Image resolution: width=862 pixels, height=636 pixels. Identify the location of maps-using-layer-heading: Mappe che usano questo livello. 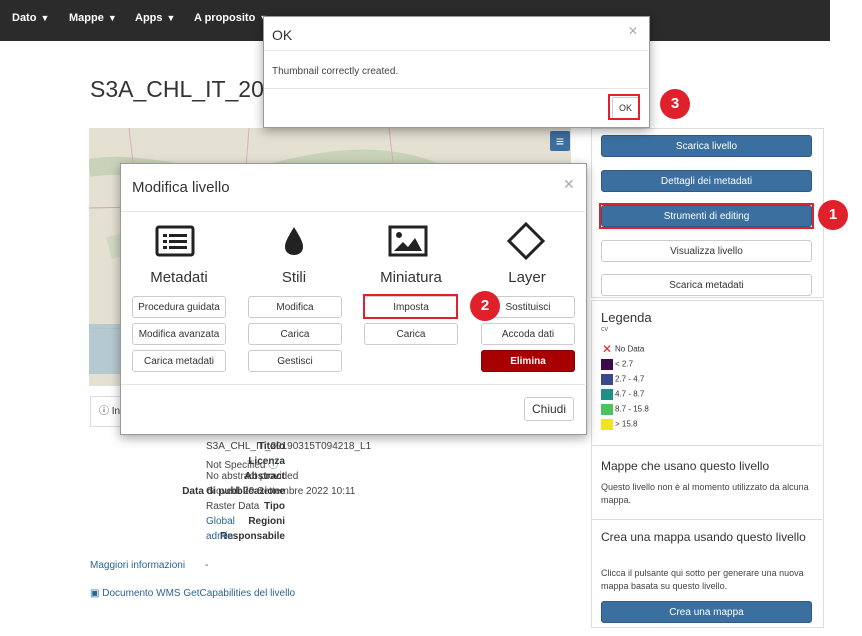
(685, 466).